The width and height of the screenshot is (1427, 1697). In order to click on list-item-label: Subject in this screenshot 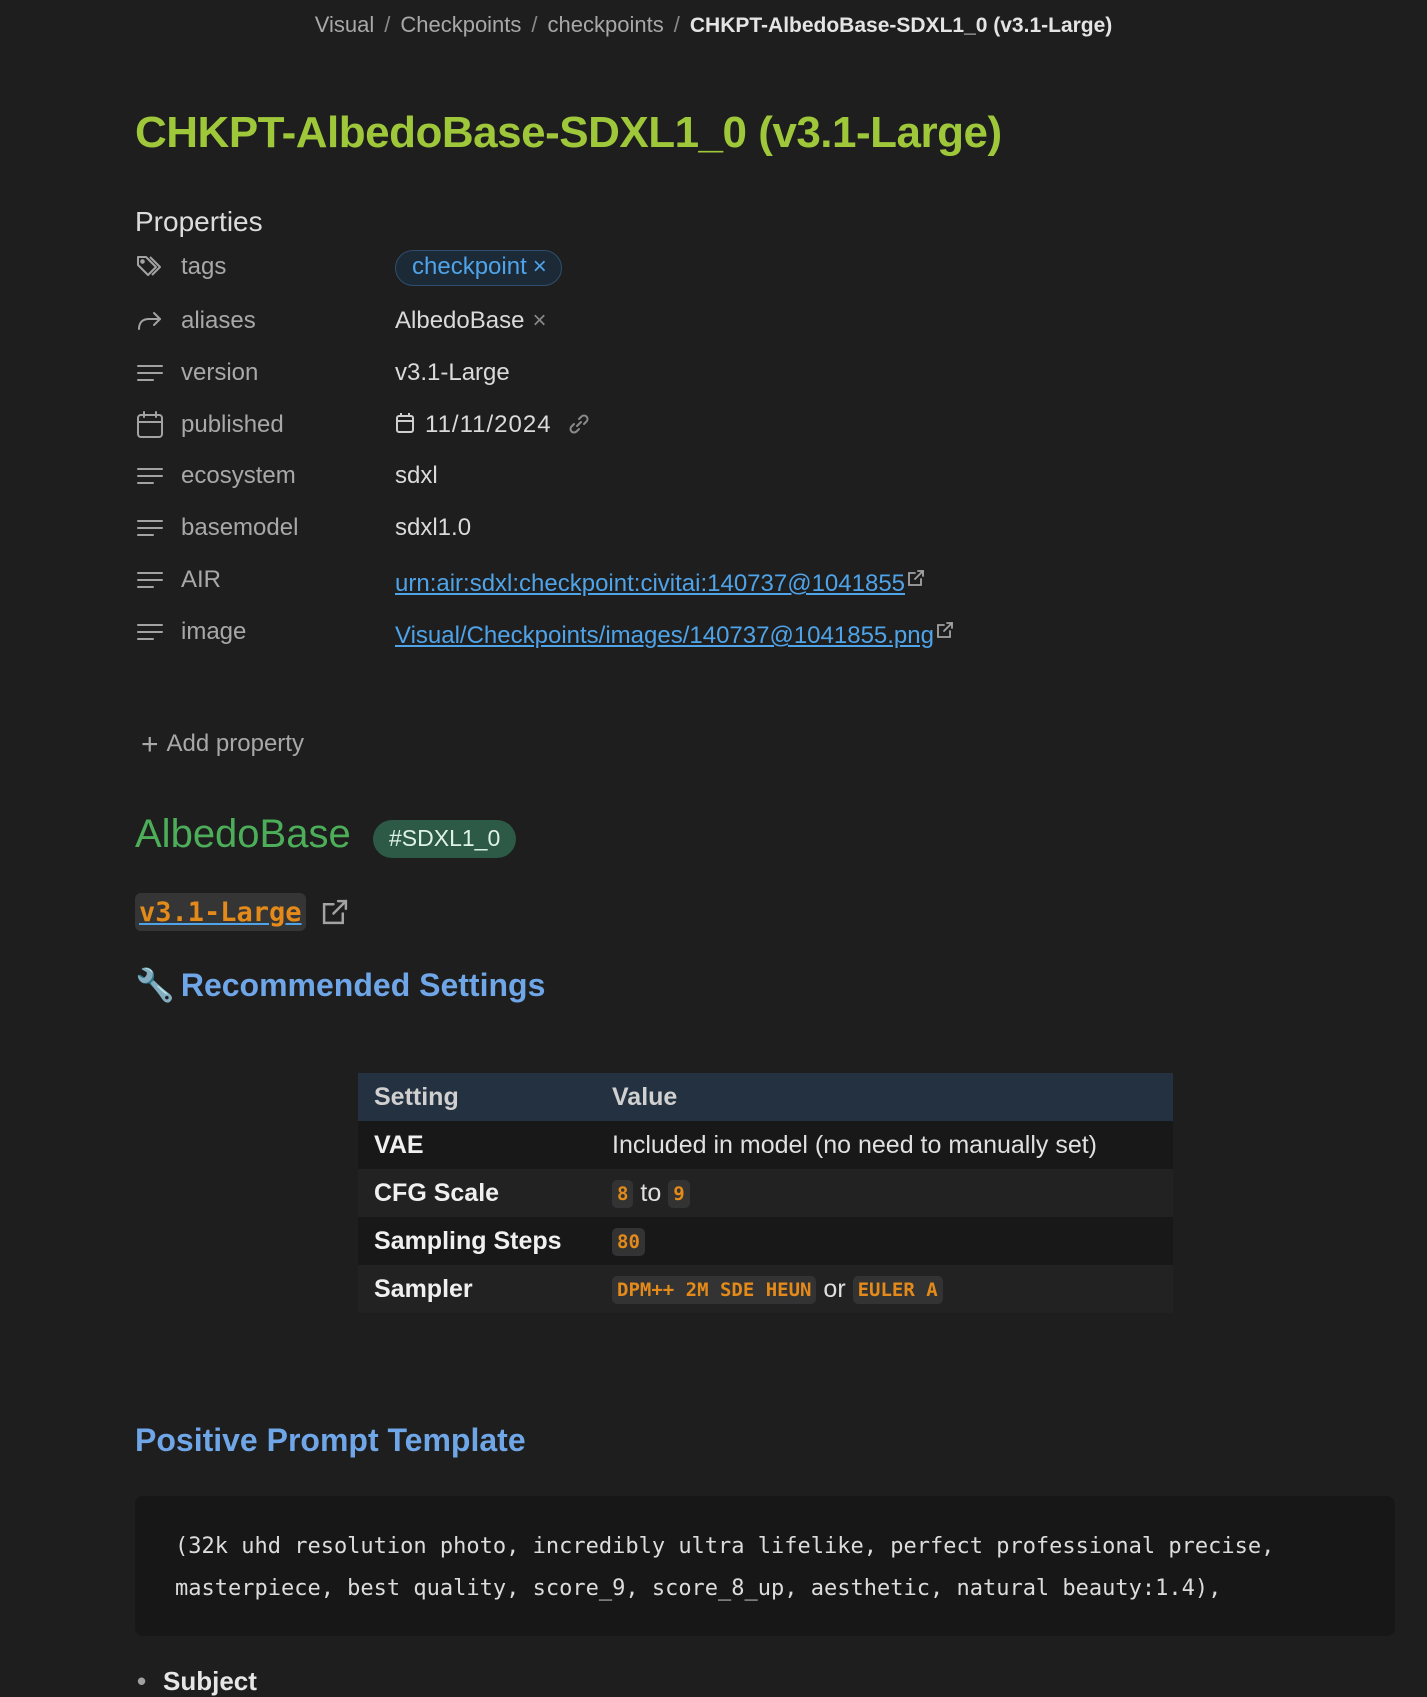, I will do `click(210, 1681)`.